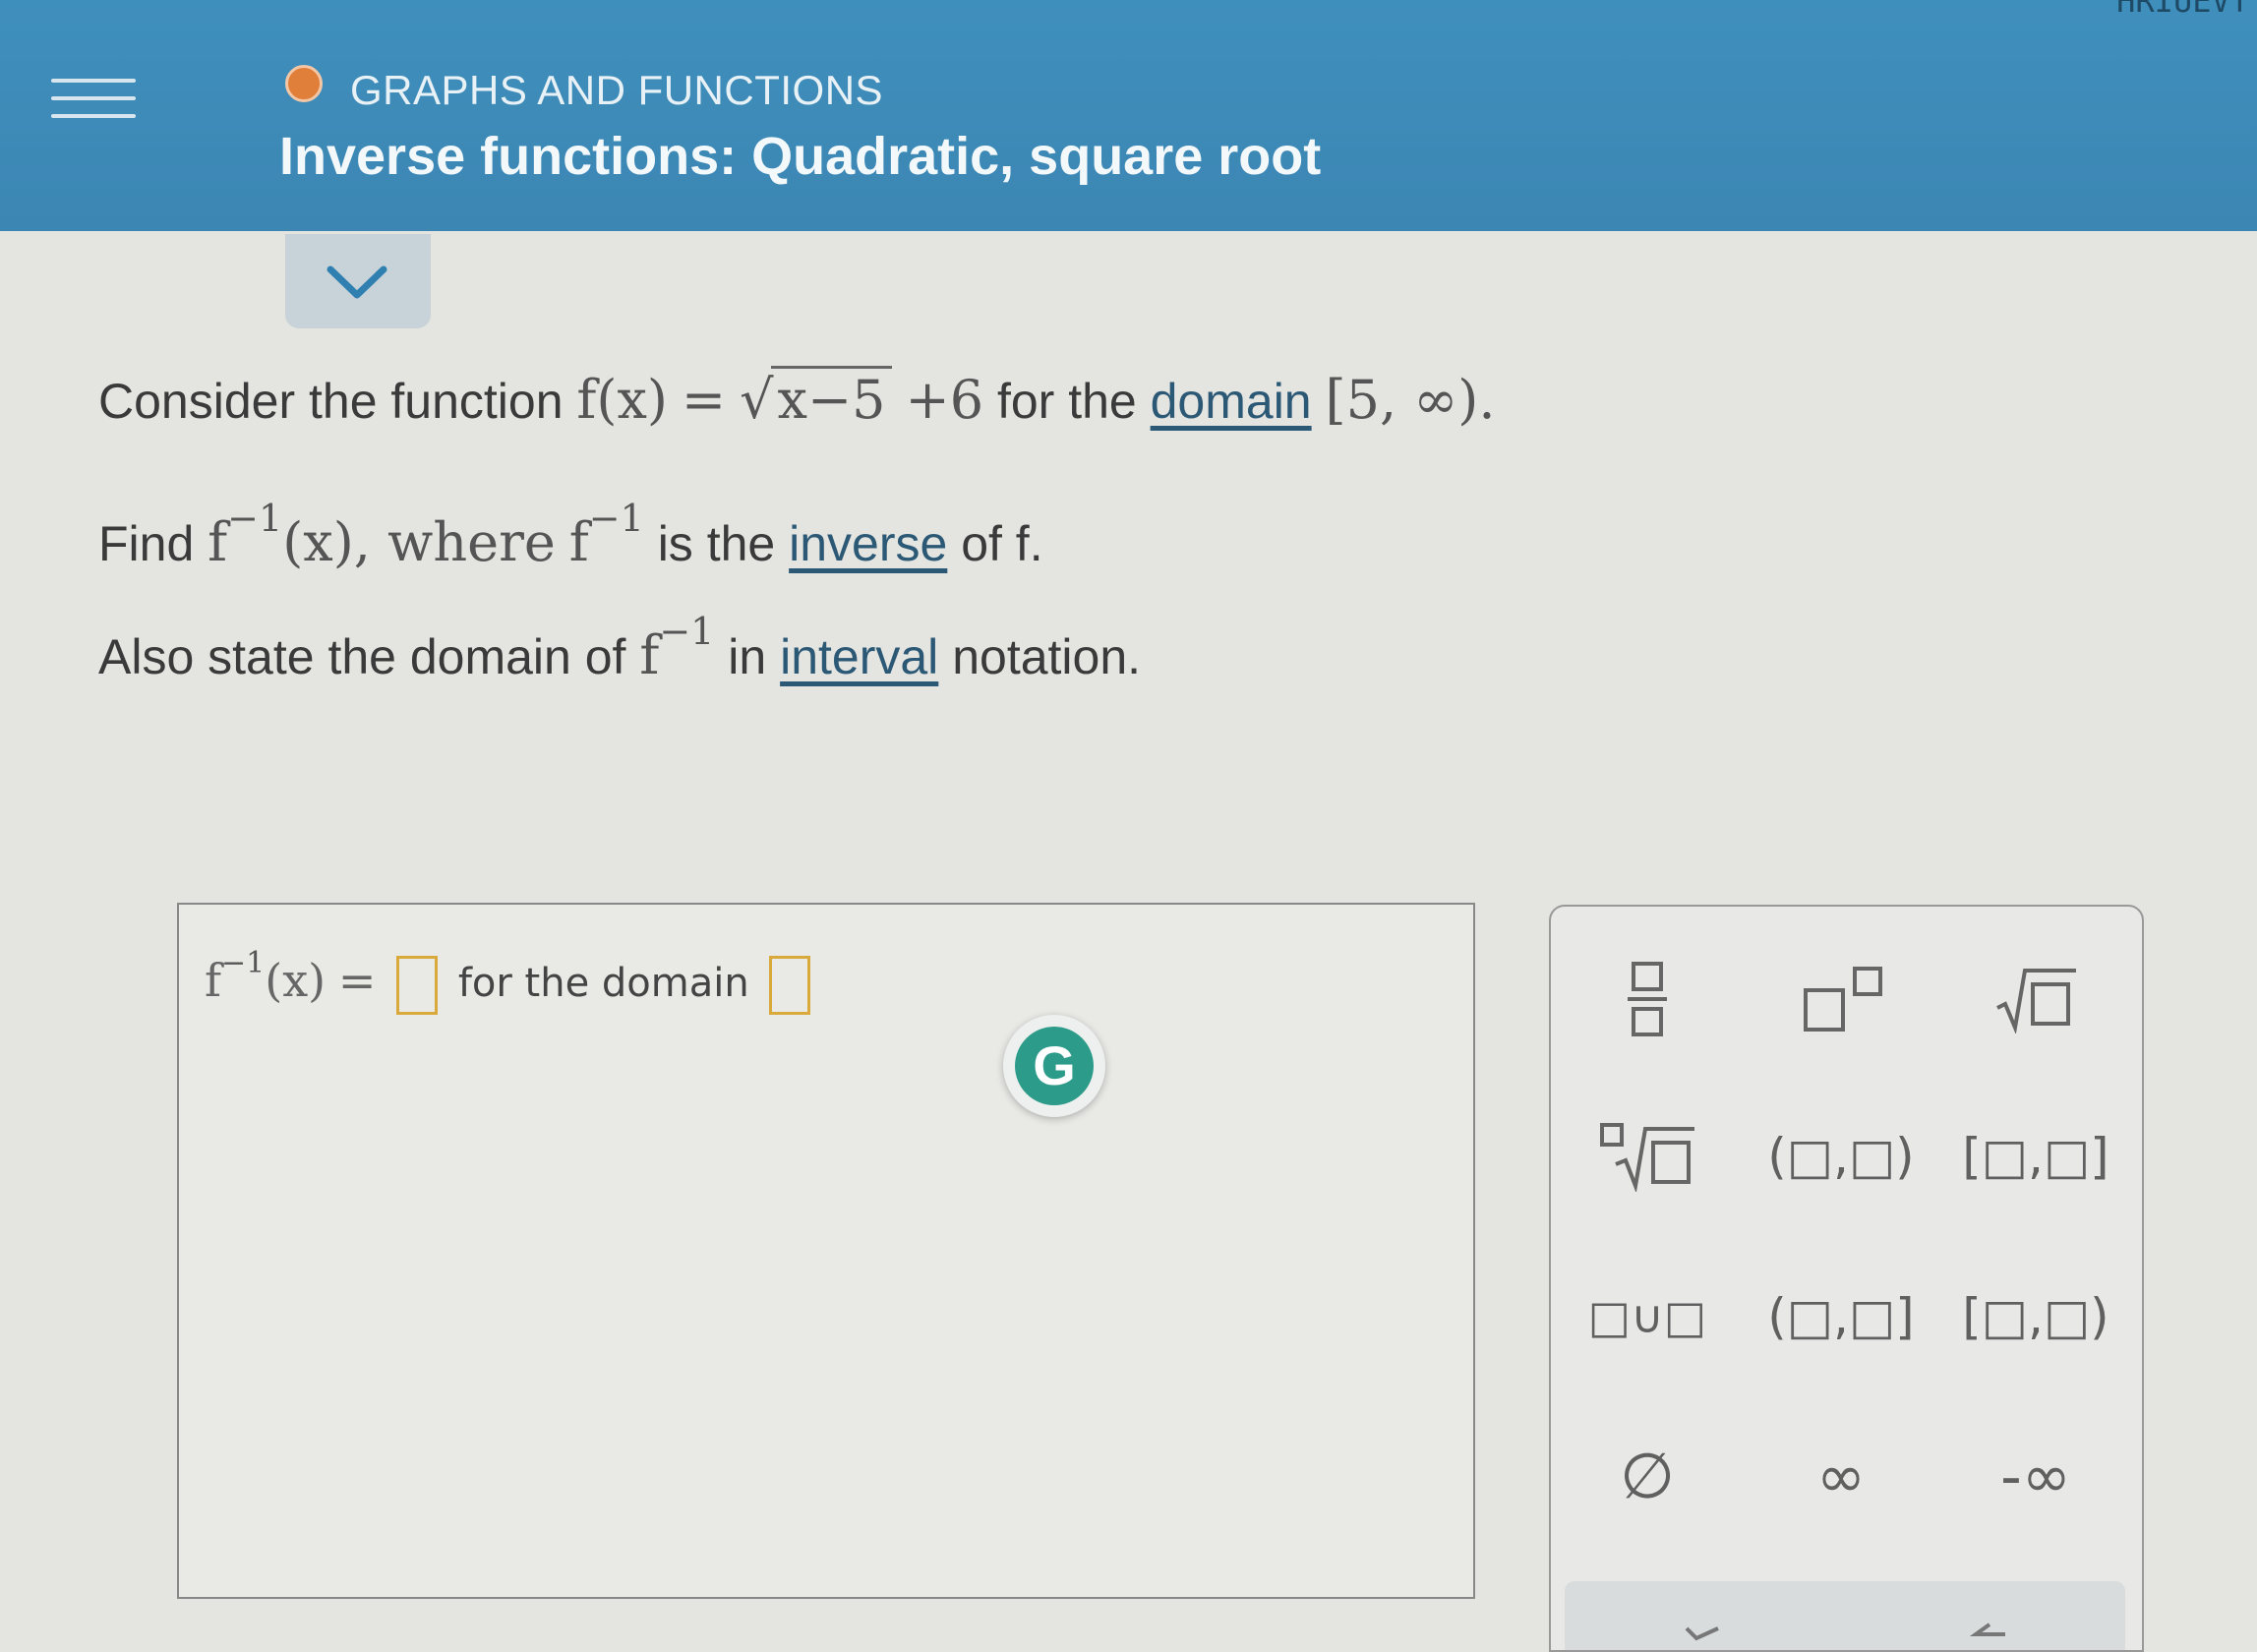 The width and height of the screenshot is (2257, 1652). I want to click on domain-link: domain, so click(1231, 401).